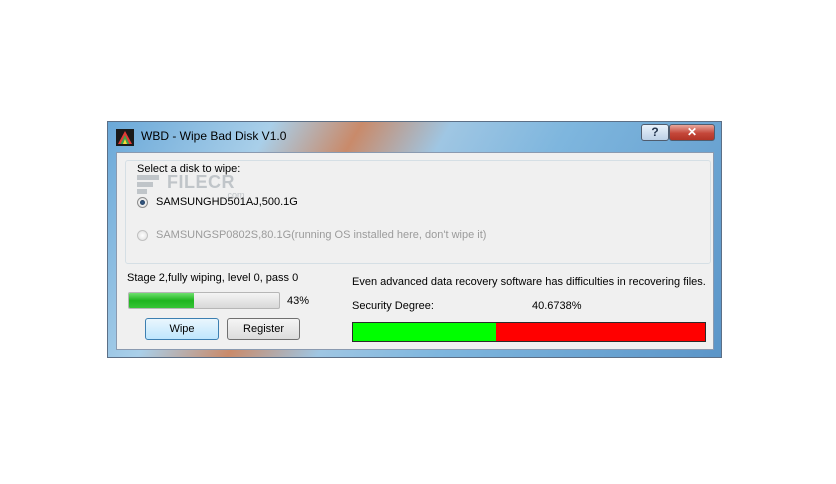 The height and width of the screenshot is (484, 836). What do you see at coordinates (161, 300) in the screenshot?
I see `progress-fill` at bounding box center [161, 300].